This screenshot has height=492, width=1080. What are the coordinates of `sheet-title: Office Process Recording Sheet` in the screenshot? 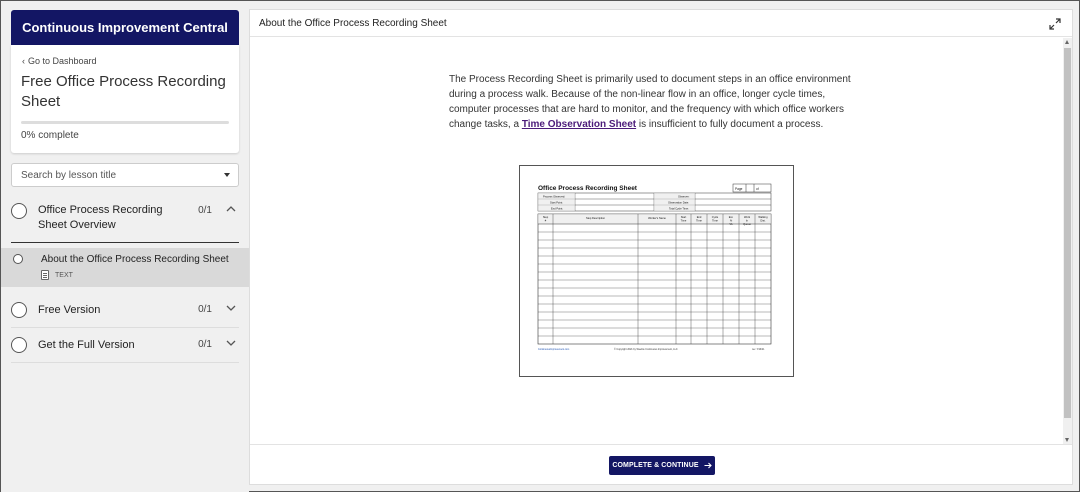 It's located at (588, 188).